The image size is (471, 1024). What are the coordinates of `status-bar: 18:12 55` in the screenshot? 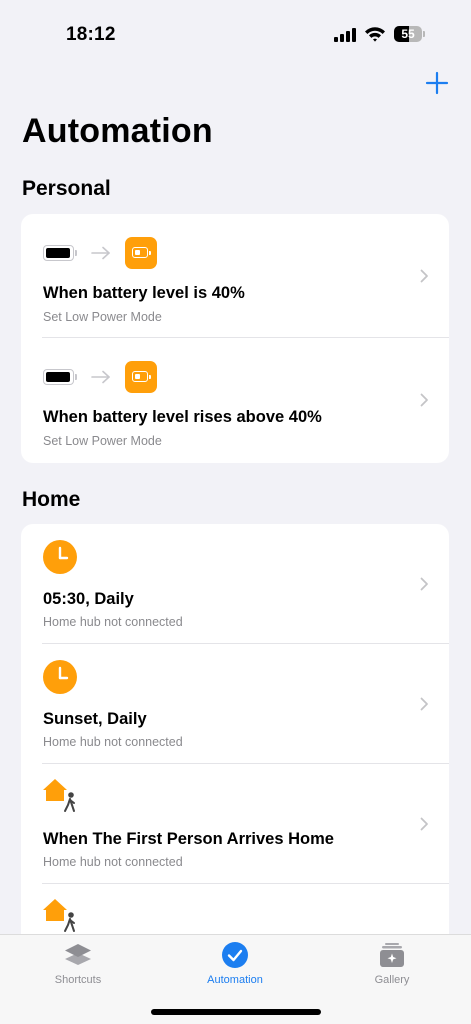 It's located at (235, 35).